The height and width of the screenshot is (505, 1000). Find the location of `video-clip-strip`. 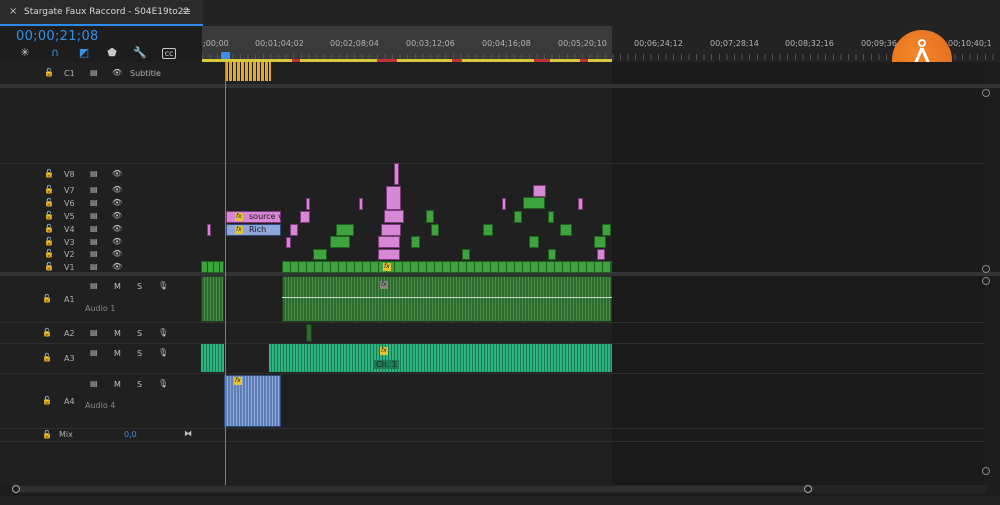

video-clip-strip is located at coordinates (447, 267).